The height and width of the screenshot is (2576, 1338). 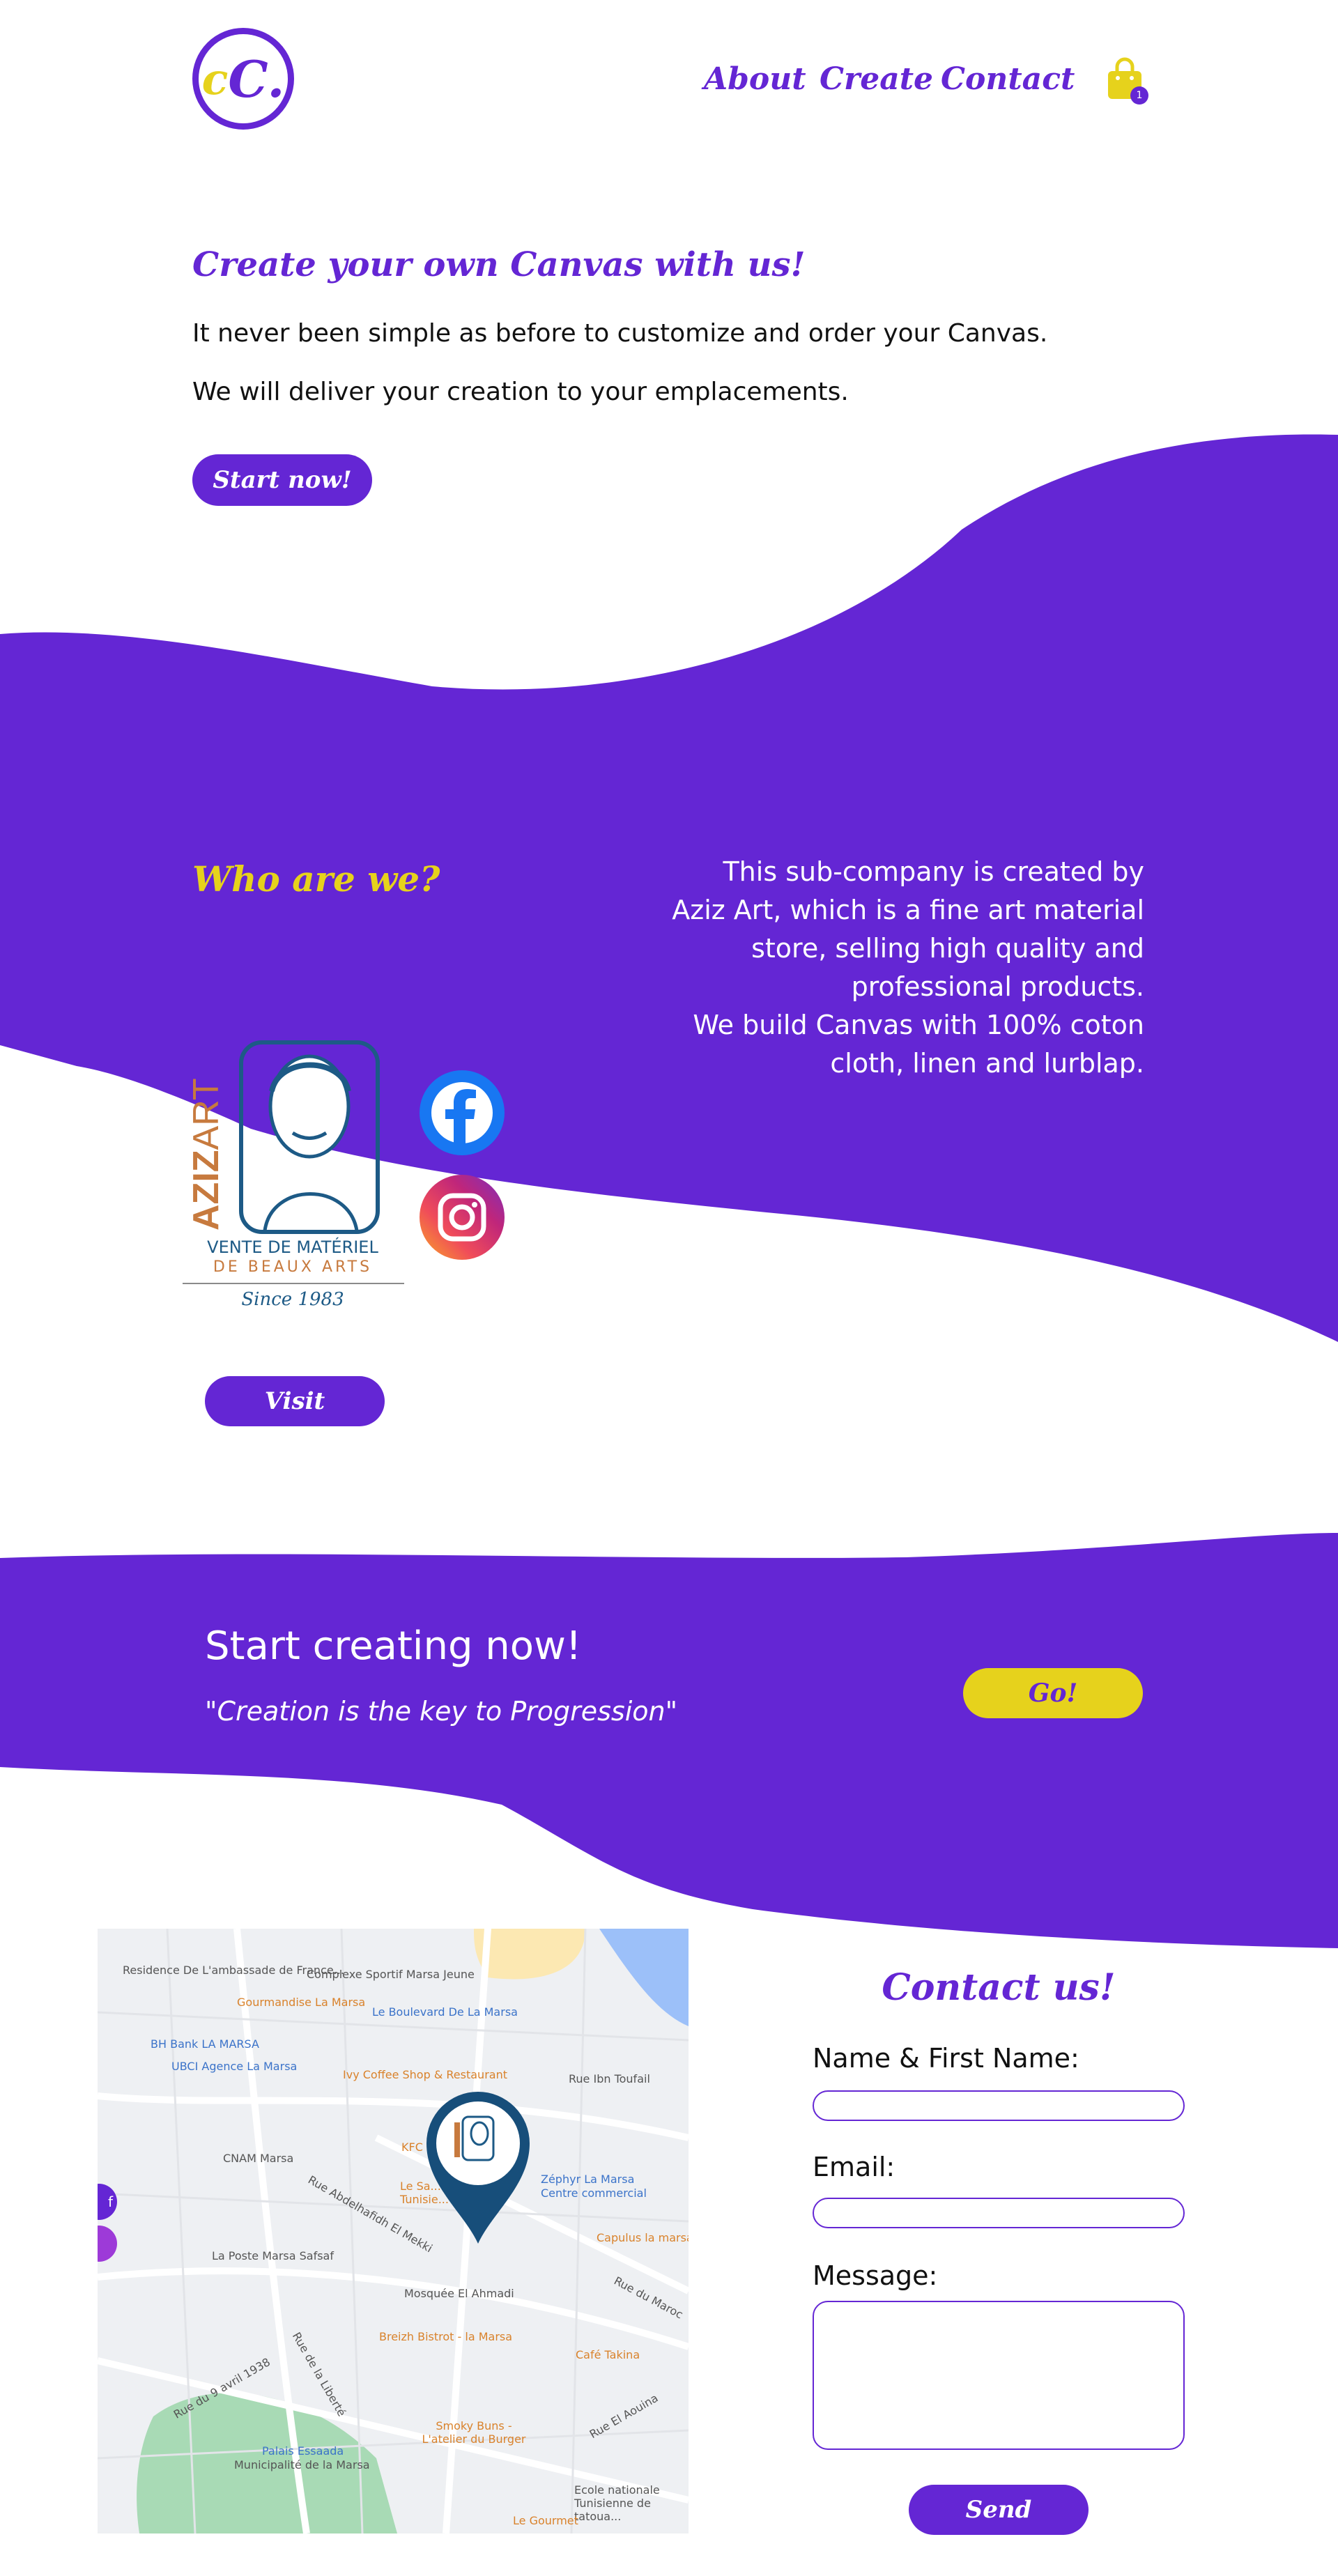 What do you see at coordinates (293, 1267) in the screenshot?
I see `logo-subtitle-2: DE BEAUX ARTS` at bounding box center [293, 1267].